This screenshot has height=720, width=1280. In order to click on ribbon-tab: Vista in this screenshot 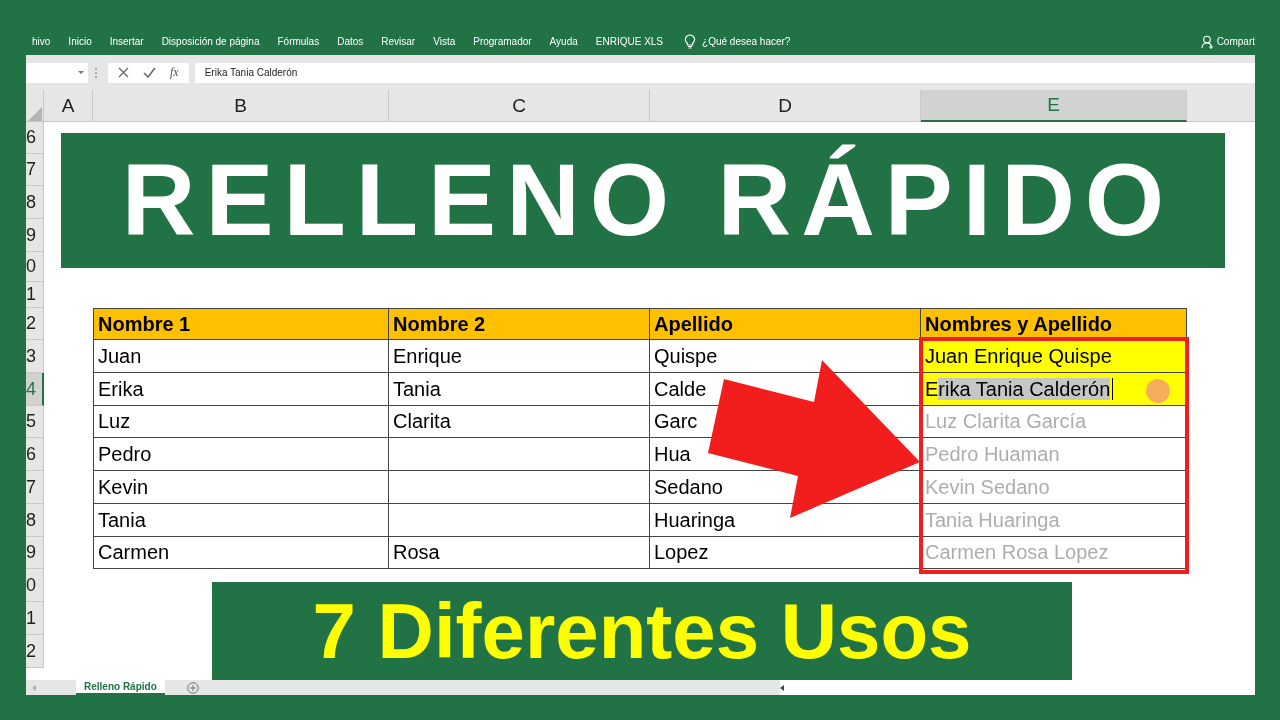, I will do `click(444, 41)`.